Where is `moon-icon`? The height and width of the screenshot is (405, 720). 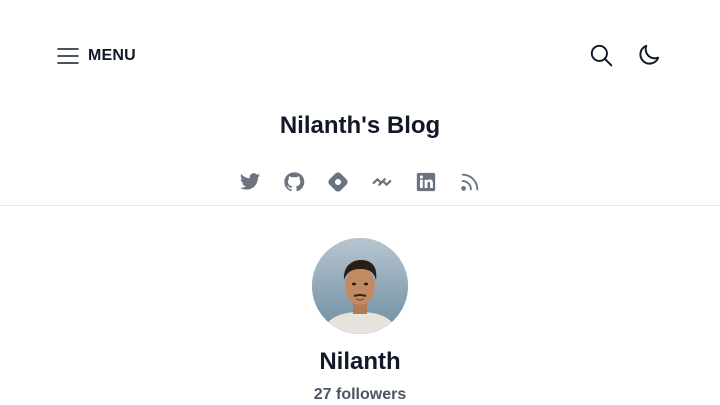
moon-icon is located at coordinates (649, 55).